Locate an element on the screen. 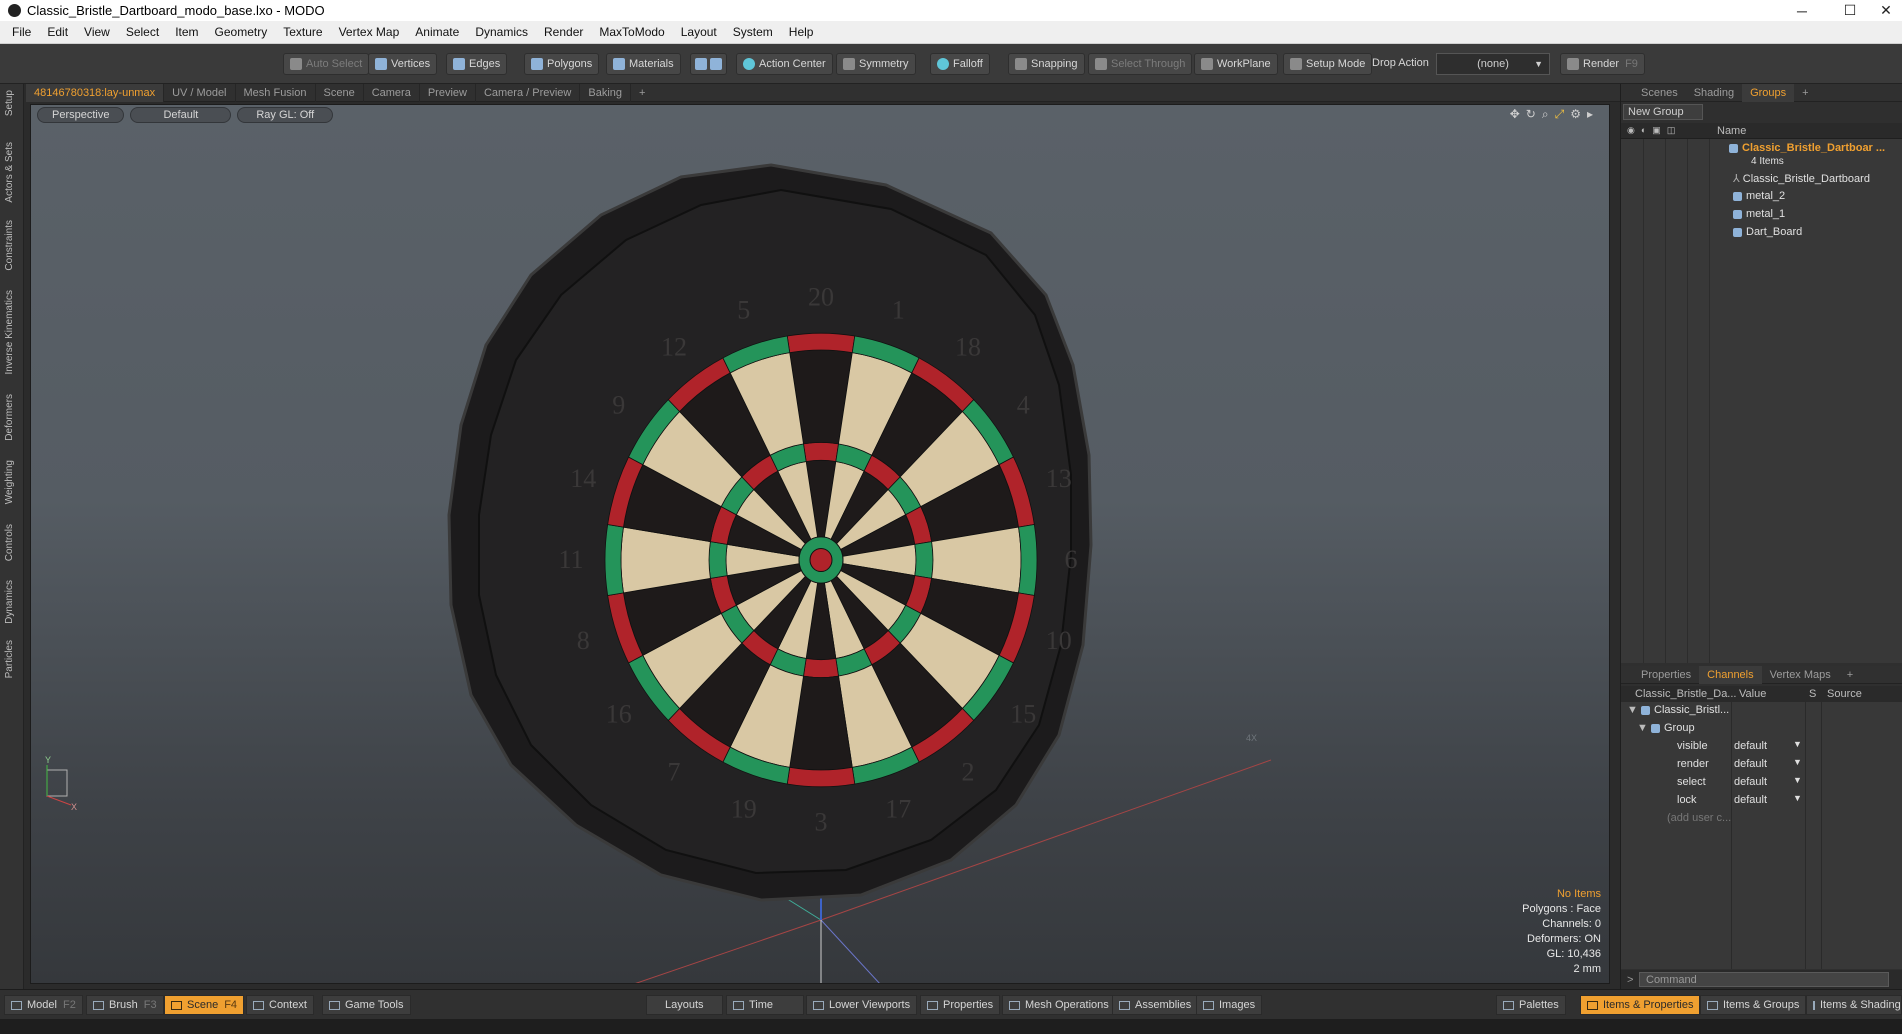 Image resolution: width=1902 pixels, height=1034 pixels. render-button: Render F9 is located at coordinates (1602, 64).